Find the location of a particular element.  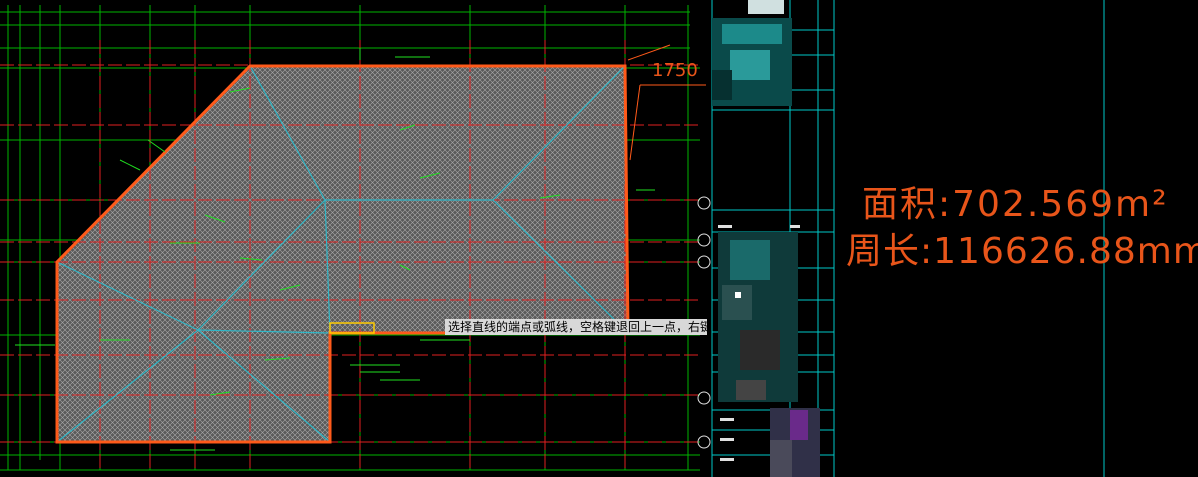

perimeter-readout: 周长:116626.88mm is located at coordinates (1022, 251).